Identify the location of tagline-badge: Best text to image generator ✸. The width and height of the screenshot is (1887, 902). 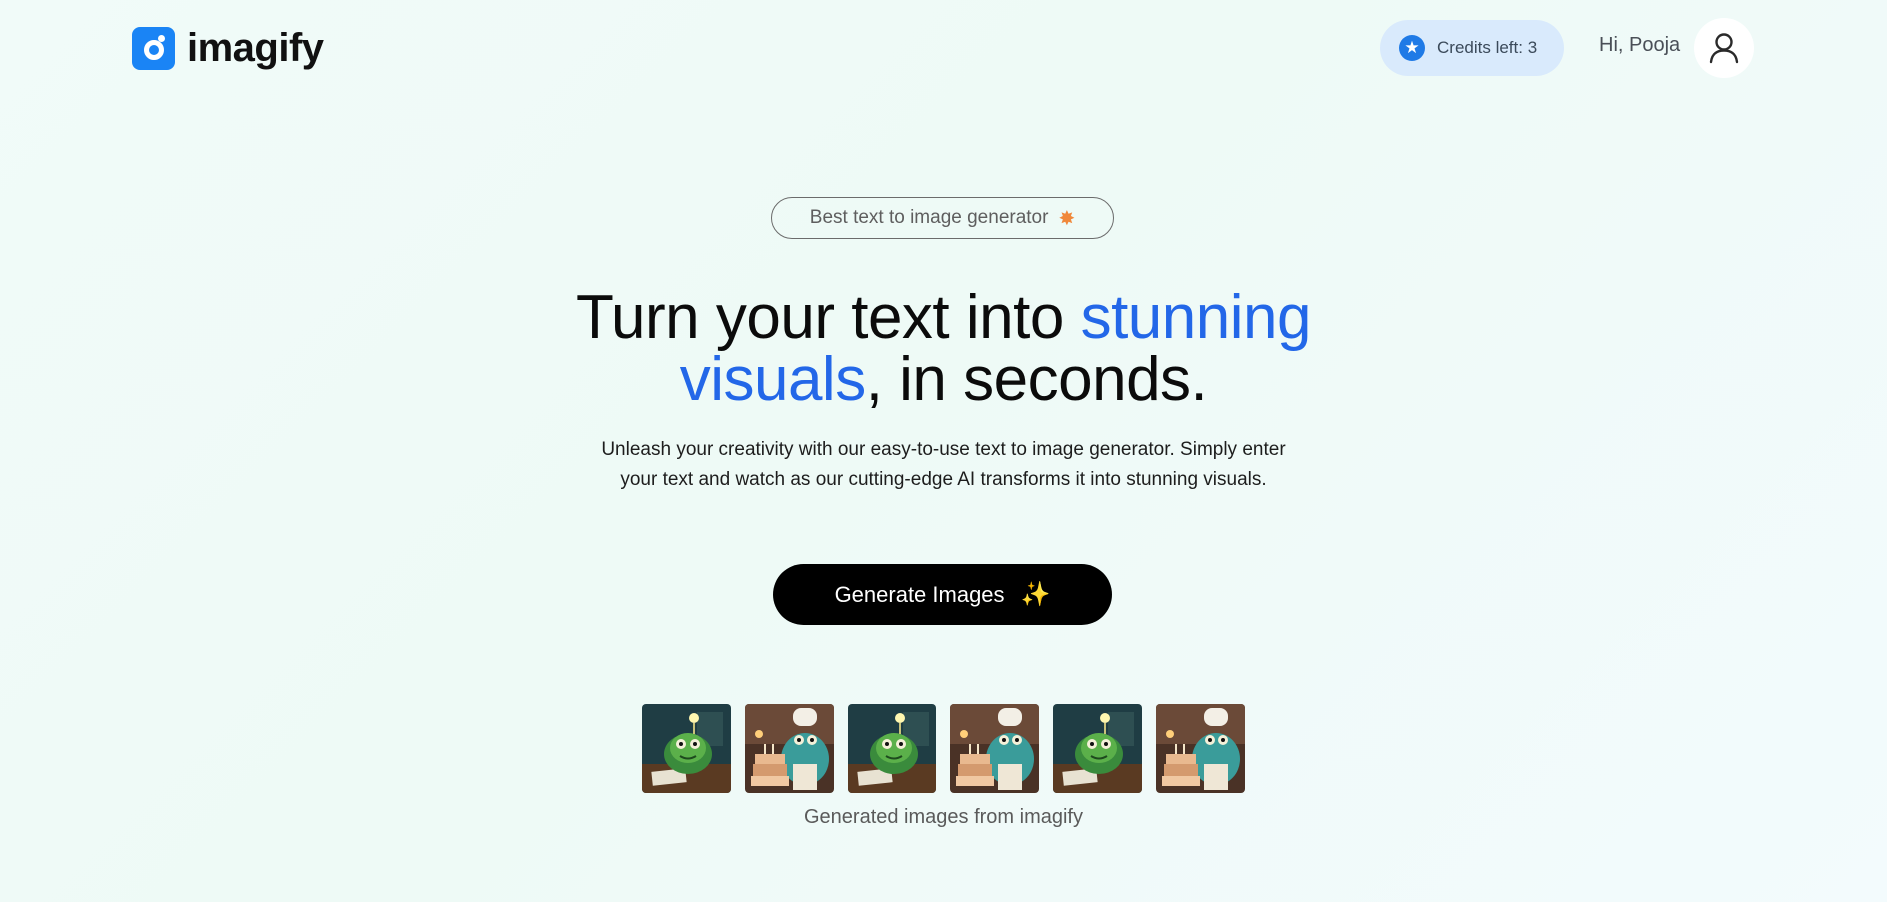
(942, 218).